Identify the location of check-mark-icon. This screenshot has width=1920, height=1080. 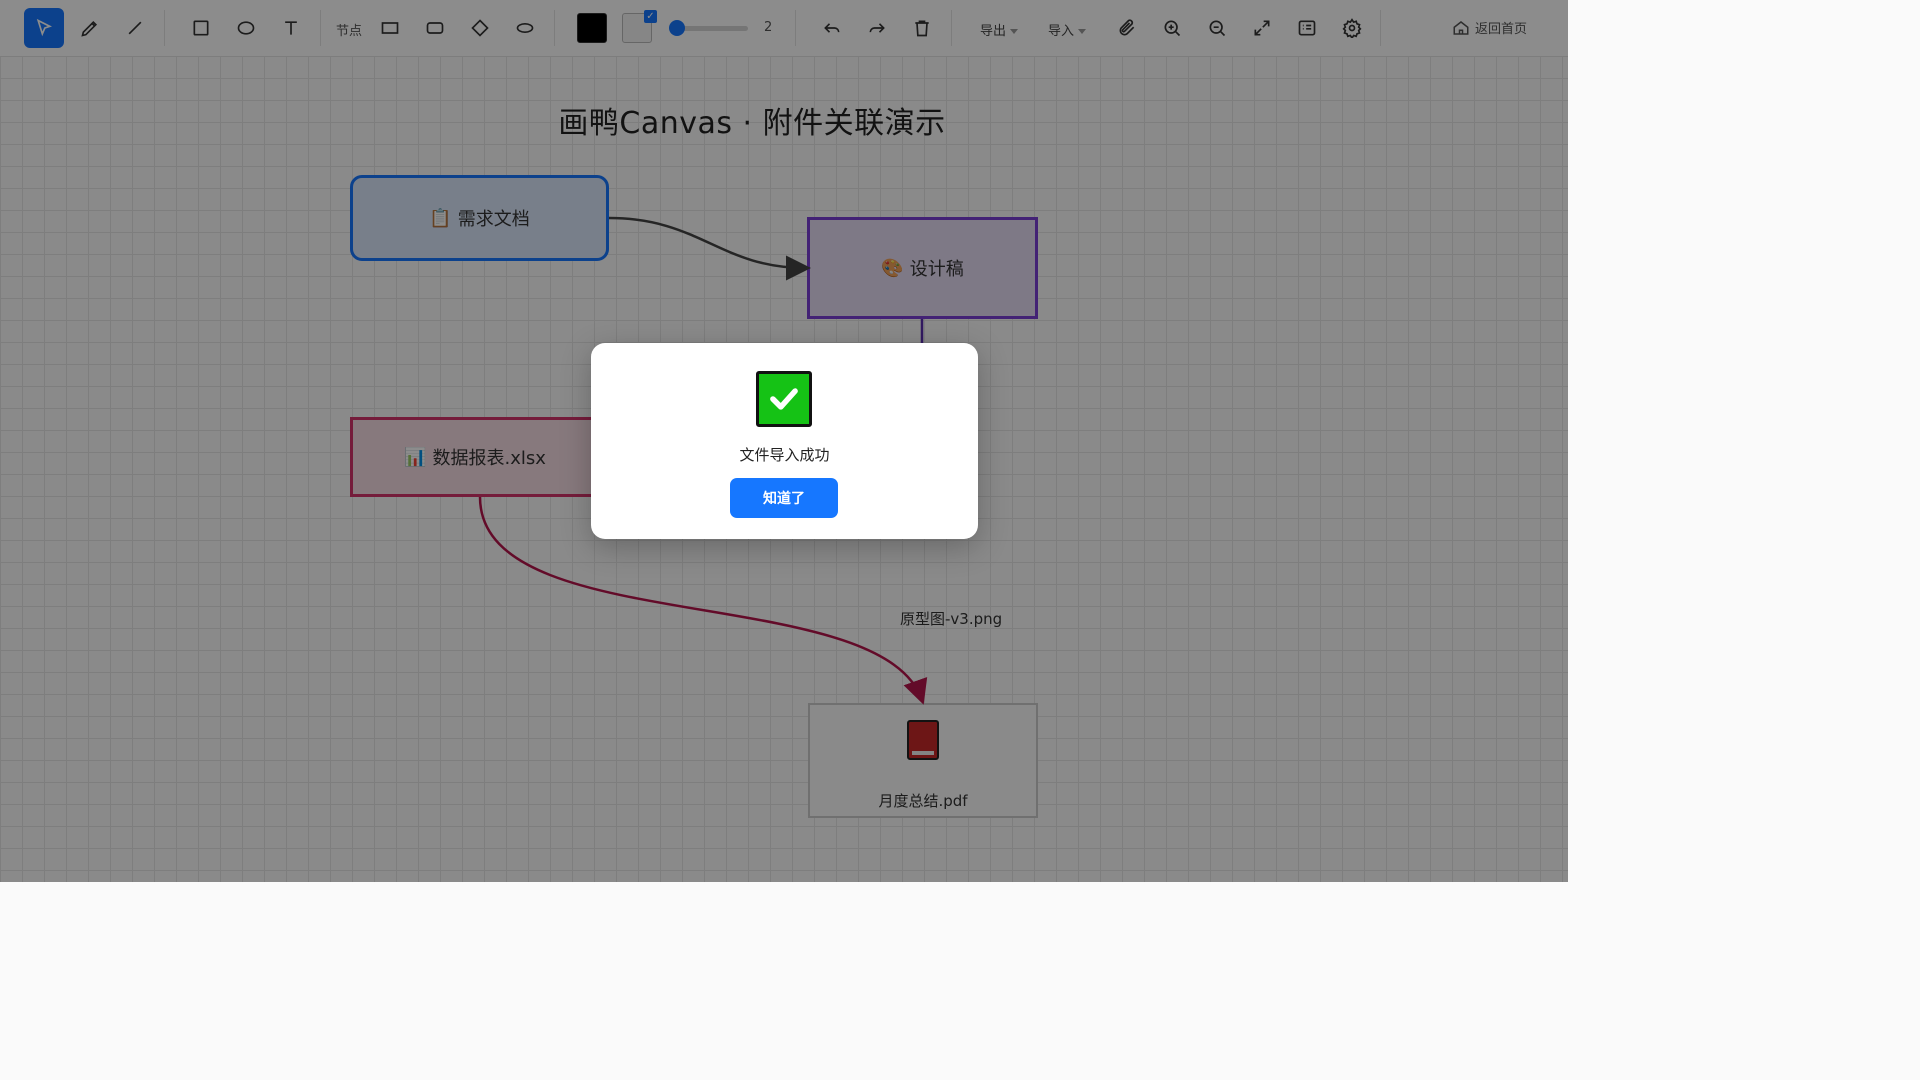
(784, 399).